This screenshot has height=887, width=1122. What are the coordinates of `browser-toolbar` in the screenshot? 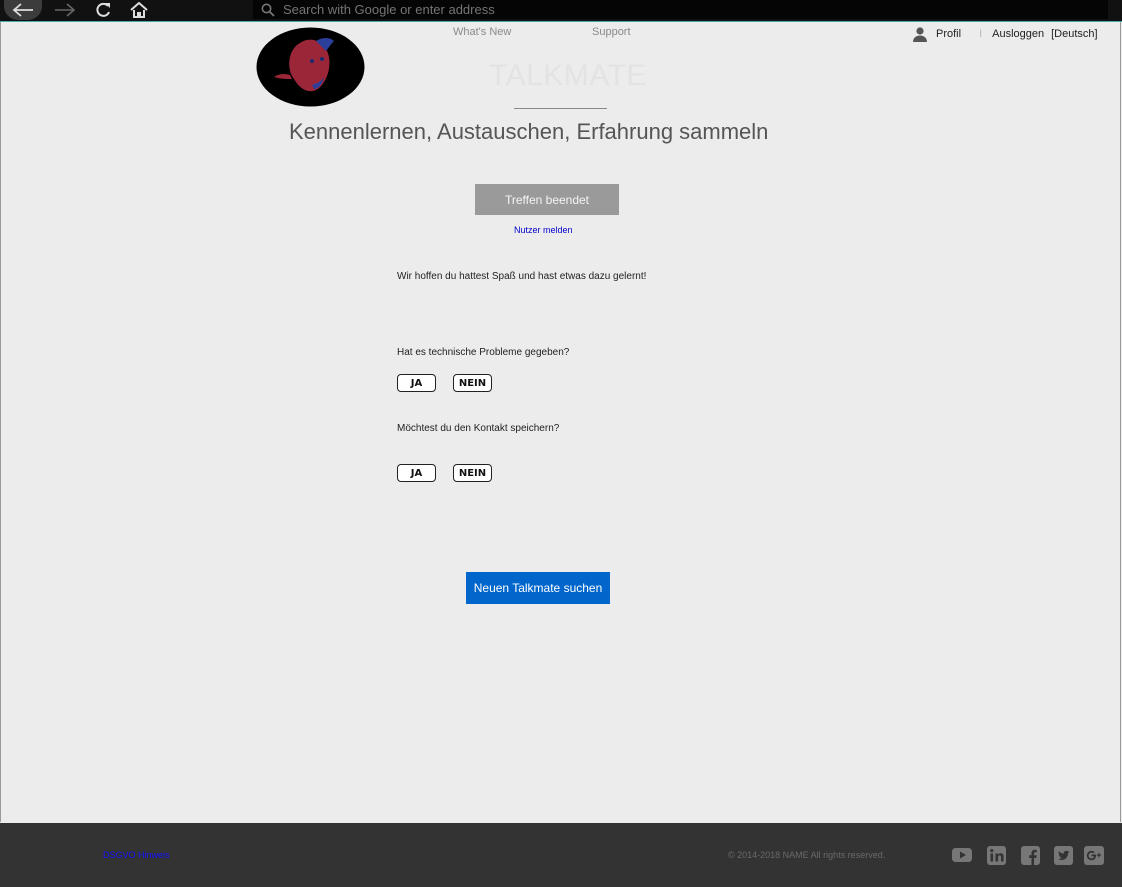 It's located at (561, 11).